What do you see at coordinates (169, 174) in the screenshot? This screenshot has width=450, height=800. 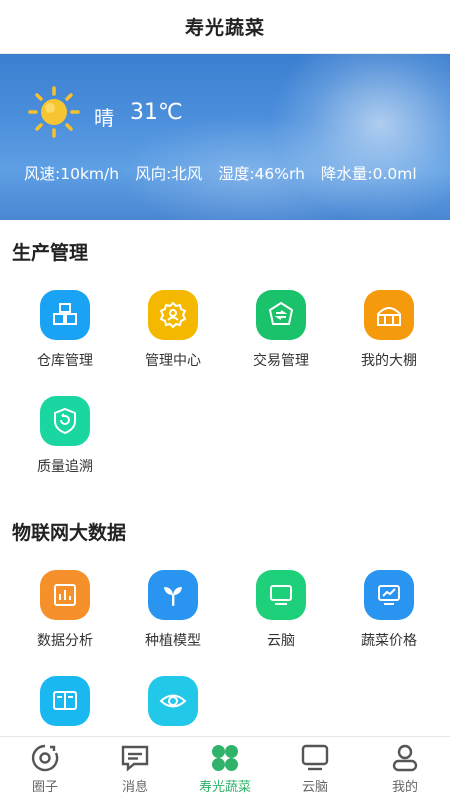 I see `wind-direction: 风向:北风` at bounding box center [169, 174].